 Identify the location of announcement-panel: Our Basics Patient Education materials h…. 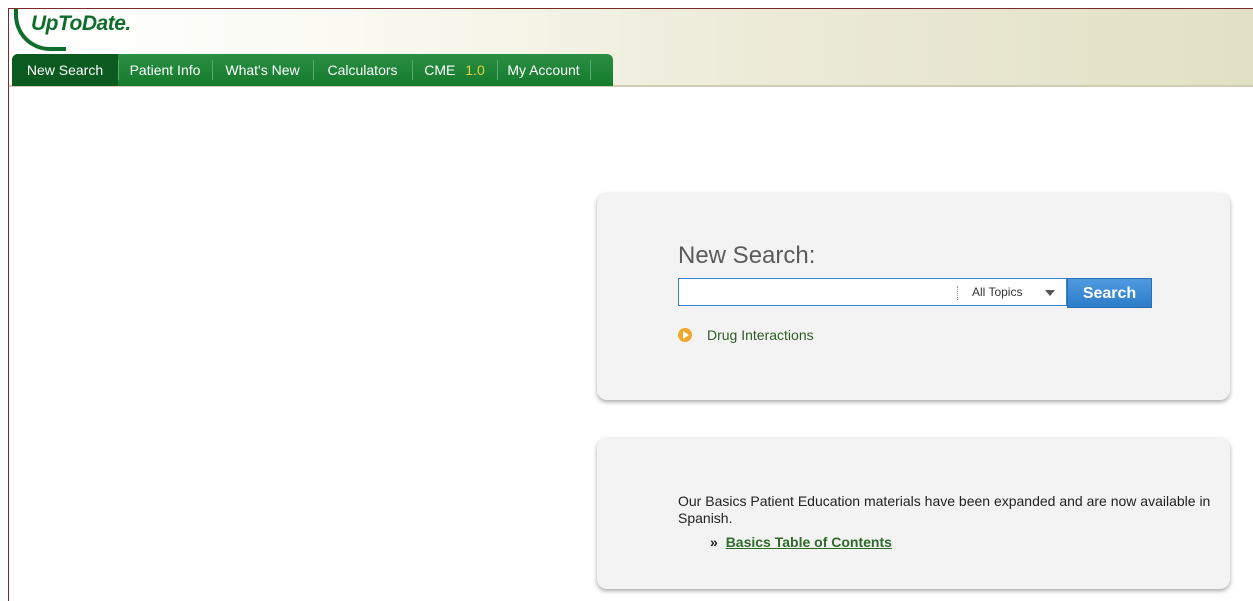
(913, 513).